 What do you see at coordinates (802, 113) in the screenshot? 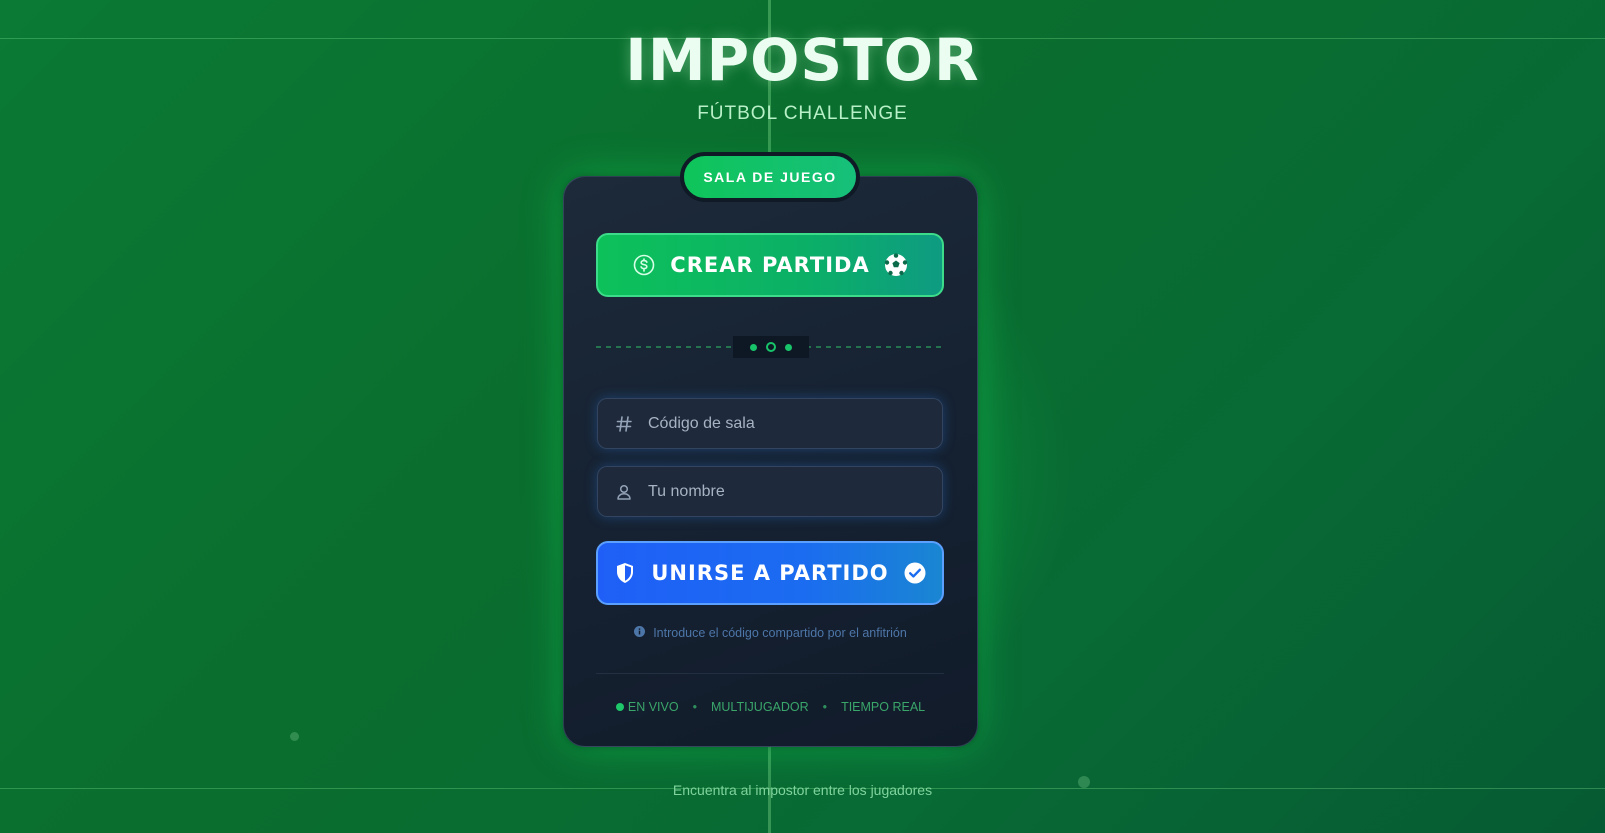
I see `app-subtitle: FÚTBOL CHALLENGE` at bounding box center [802, 113].